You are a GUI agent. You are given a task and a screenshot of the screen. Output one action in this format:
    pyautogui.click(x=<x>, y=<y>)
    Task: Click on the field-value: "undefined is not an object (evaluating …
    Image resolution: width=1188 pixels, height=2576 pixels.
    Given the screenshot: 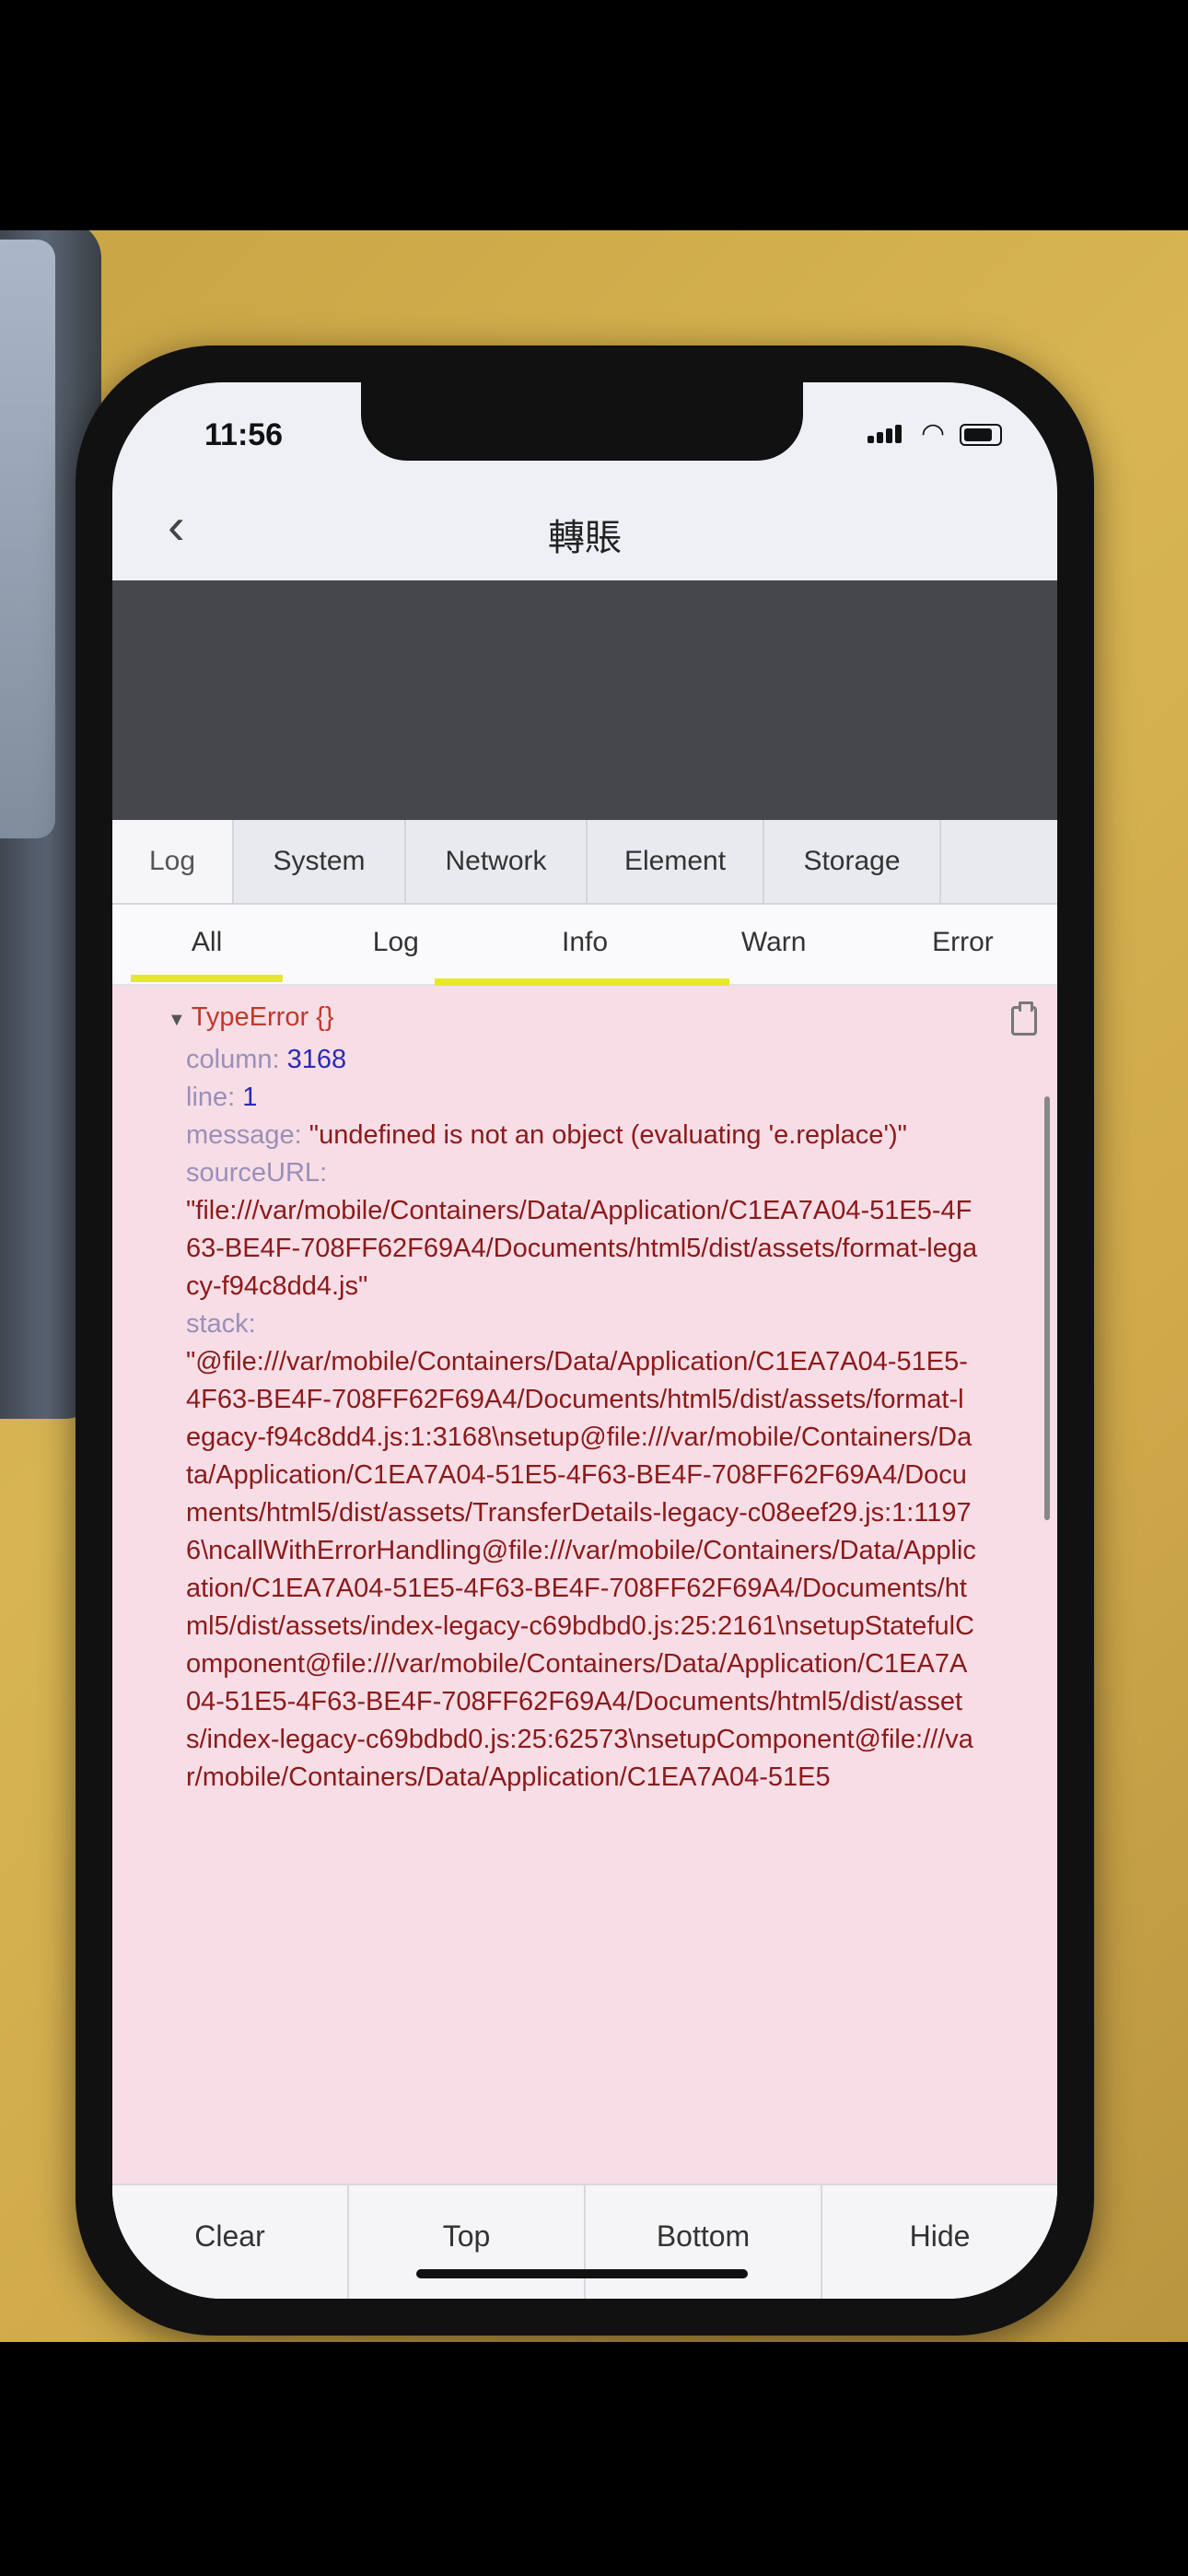 What is the action you would take?
    pyautogui.click(x=608, y=1135)
    